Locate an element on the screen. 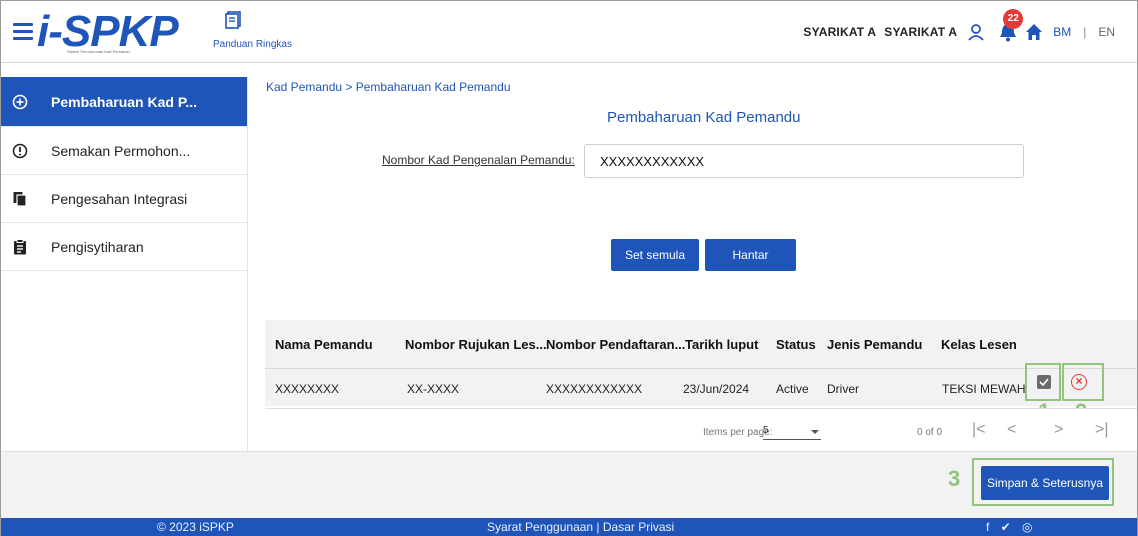 This screenshot has height=536, width=1138. annotation-number: 3 is located at coordinates (954, 478).